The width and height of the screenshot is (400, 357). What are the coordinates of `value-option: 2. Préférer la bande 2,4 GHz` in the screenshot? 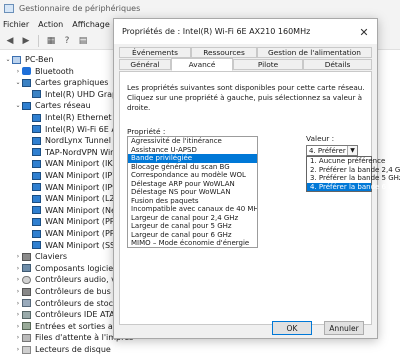 It's located at (353, 170).